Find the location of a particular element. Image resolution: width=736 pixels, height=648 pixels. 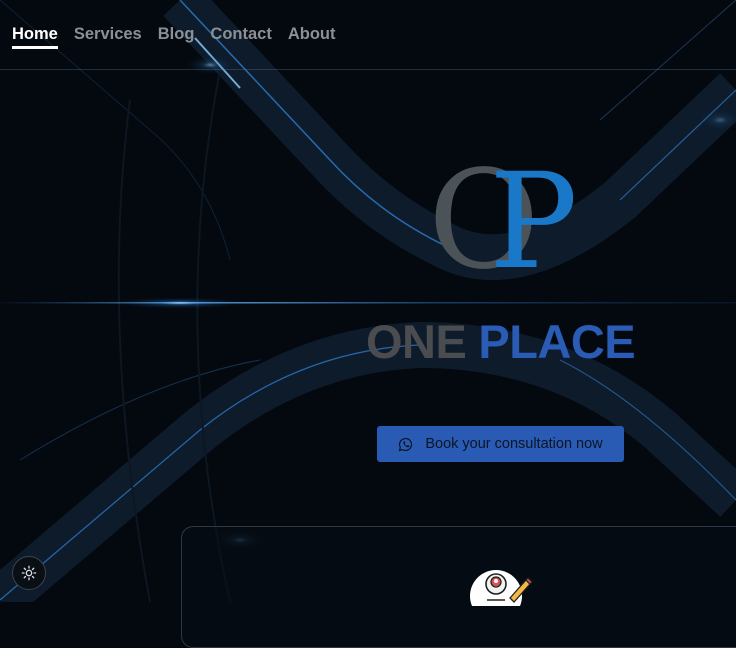

theme-toggle-button is located at coordinates (29, 573).